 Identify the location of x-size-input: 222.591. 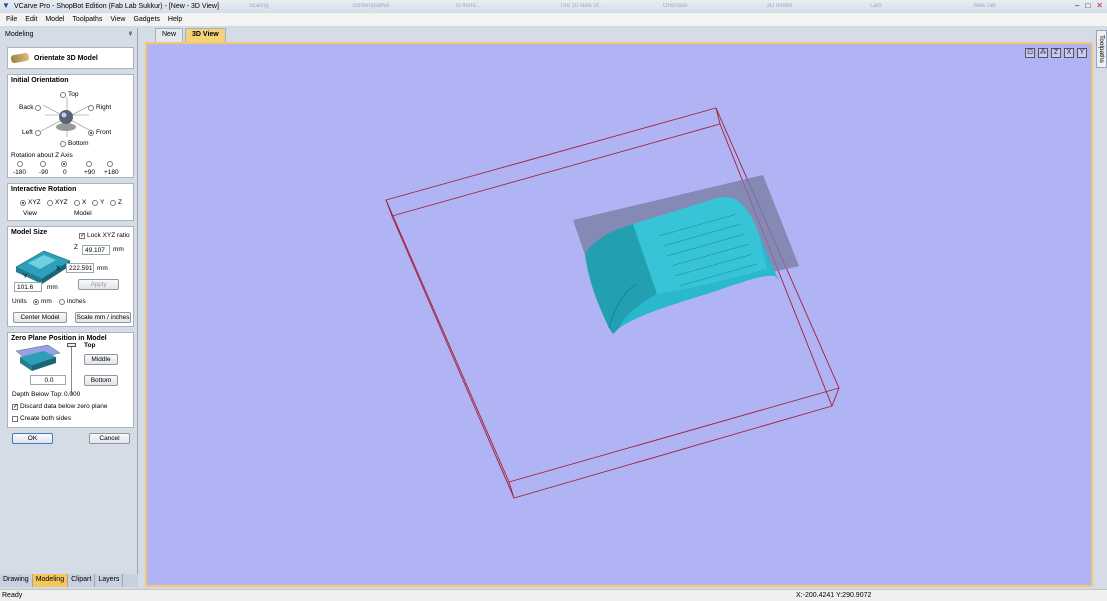
(80, 268).